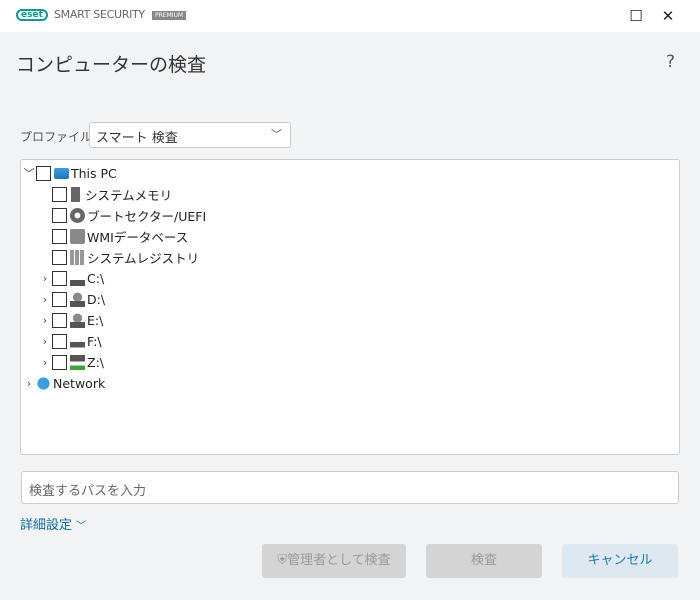 Image resolution: width=700 pixels, height=600 pixels. Describe the element at coordinates (138, 237) in the screenshot. I see `tree-item-label: WMIデータベース` at that location.